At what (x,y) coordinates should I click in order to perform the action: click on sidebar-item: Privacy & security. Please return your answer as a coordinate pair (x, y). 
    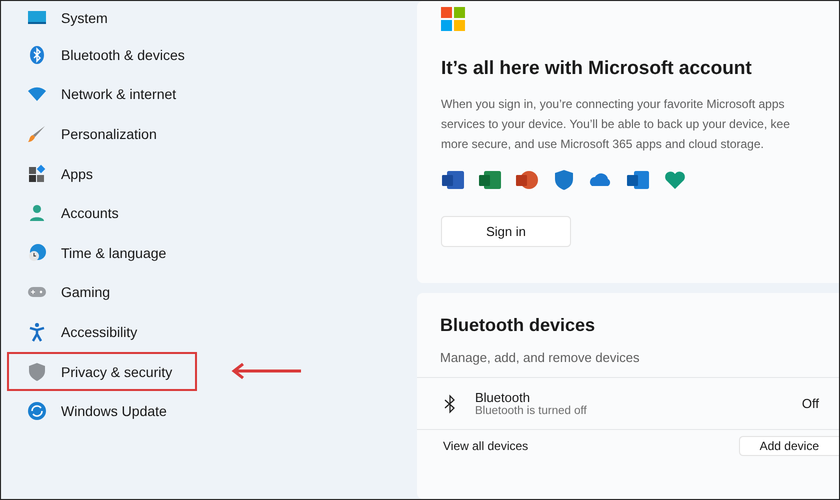
    Looking at the image, I should click on (102, 372).